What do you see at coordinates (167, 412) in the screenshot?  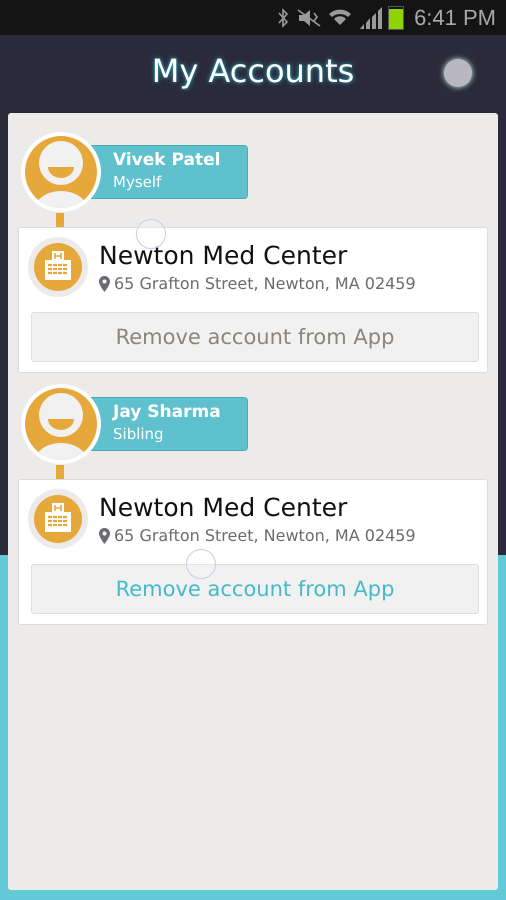 I see `person-name: Jay Sharma` at bounding box center [167, 412].